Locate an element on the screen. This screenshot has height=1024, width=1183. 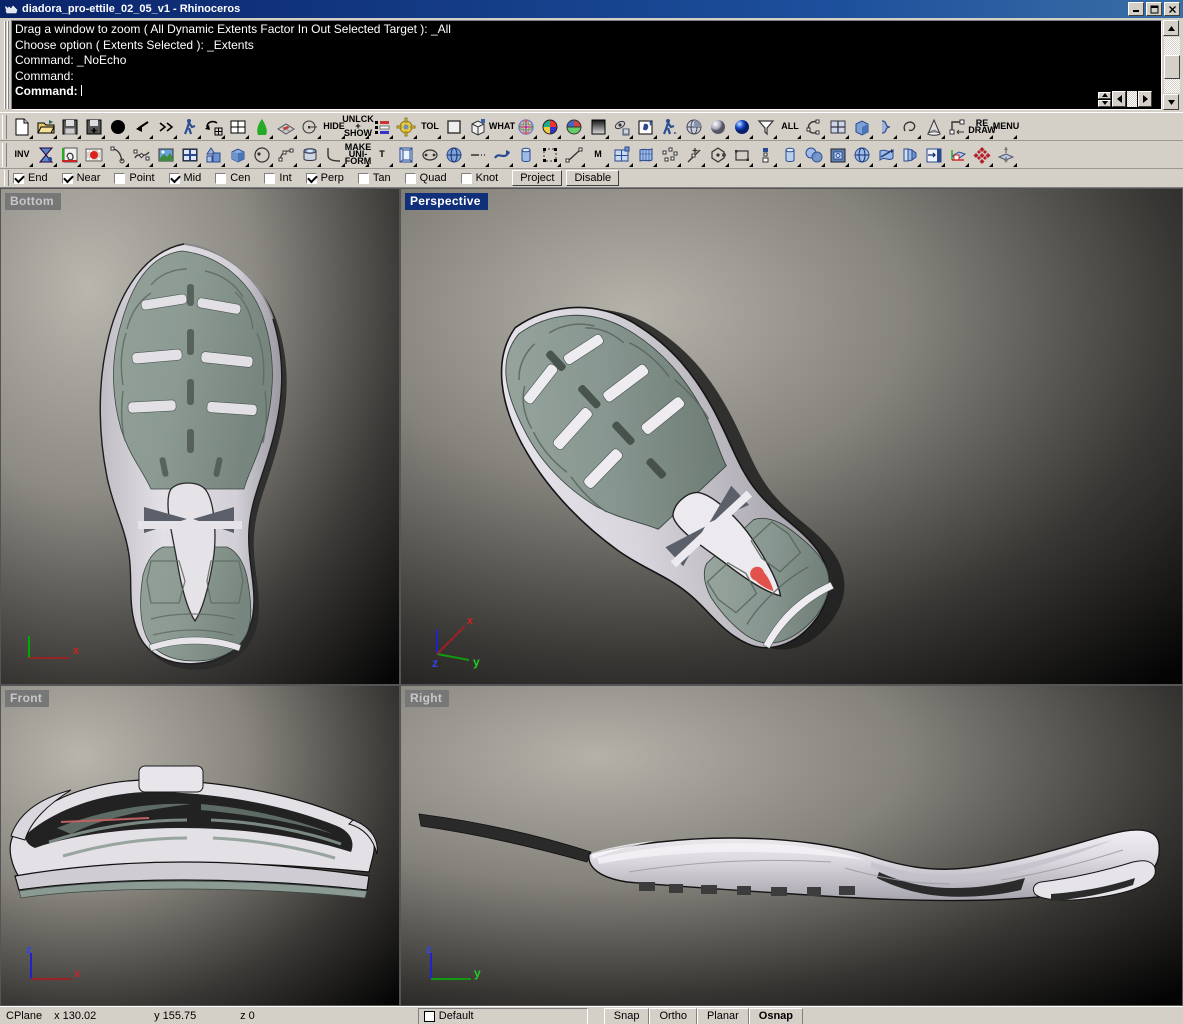
osnap-int: Int is located at coordinates (278, 178).